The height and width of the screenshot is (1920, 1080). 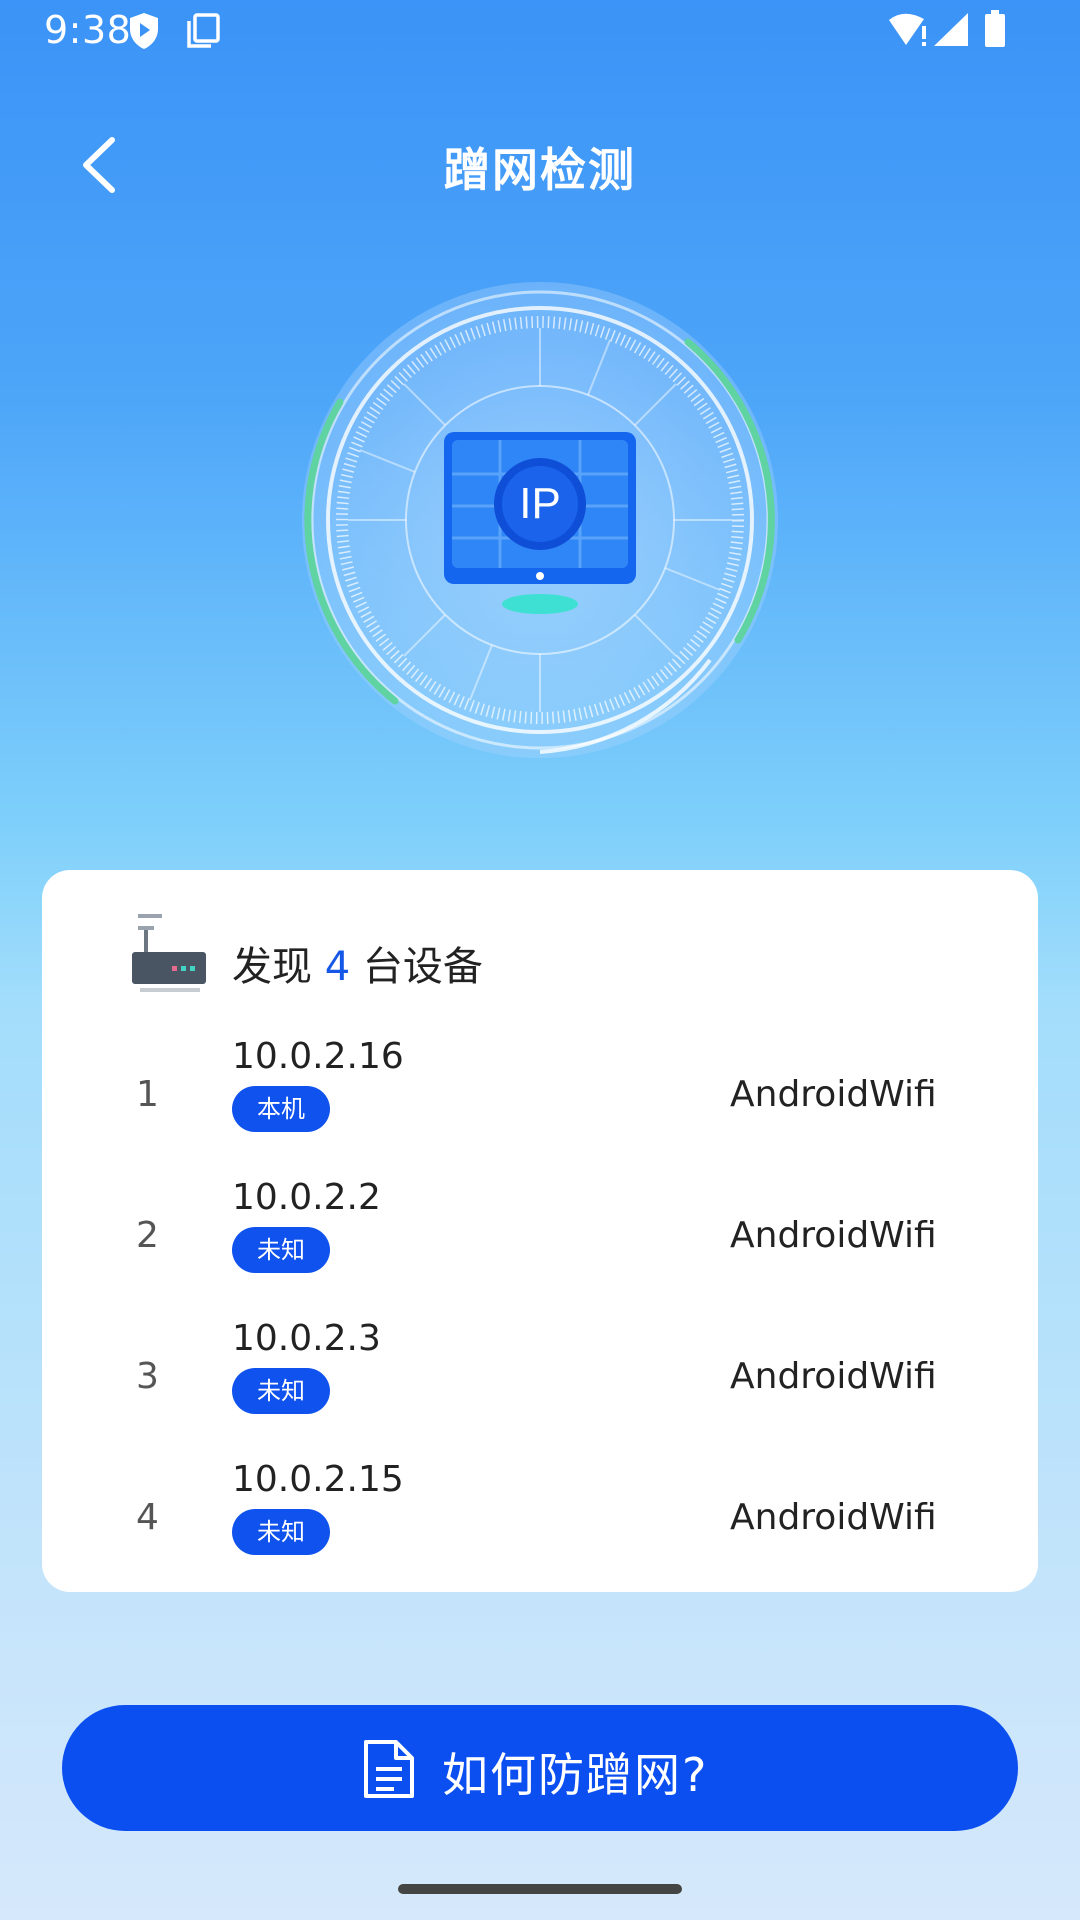 What do you see at coordinates (281, 1109) in the screenshot?
I see `device-tag-badge: 本机` at bounding box center [281, 1109].